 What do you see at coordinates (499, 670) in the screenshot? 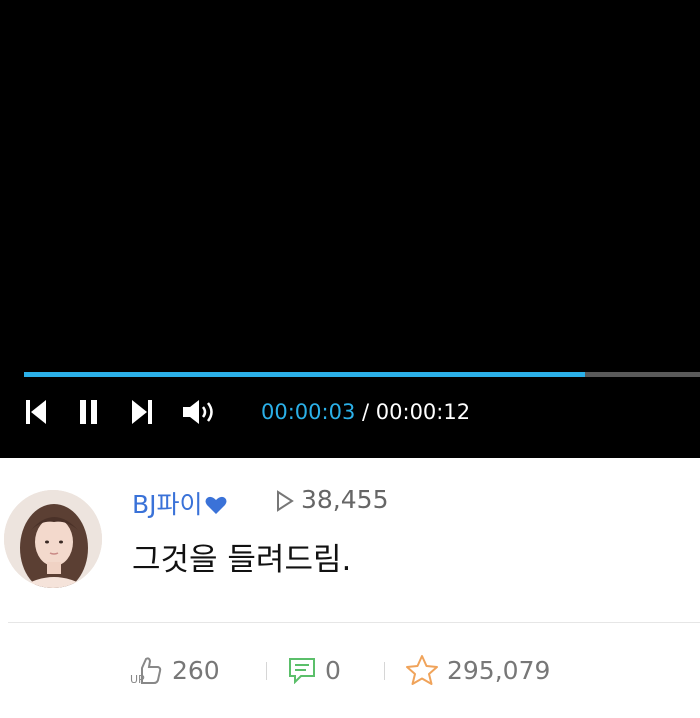
I see `favorite-count: 295,079` at bounding box center [499, 670].